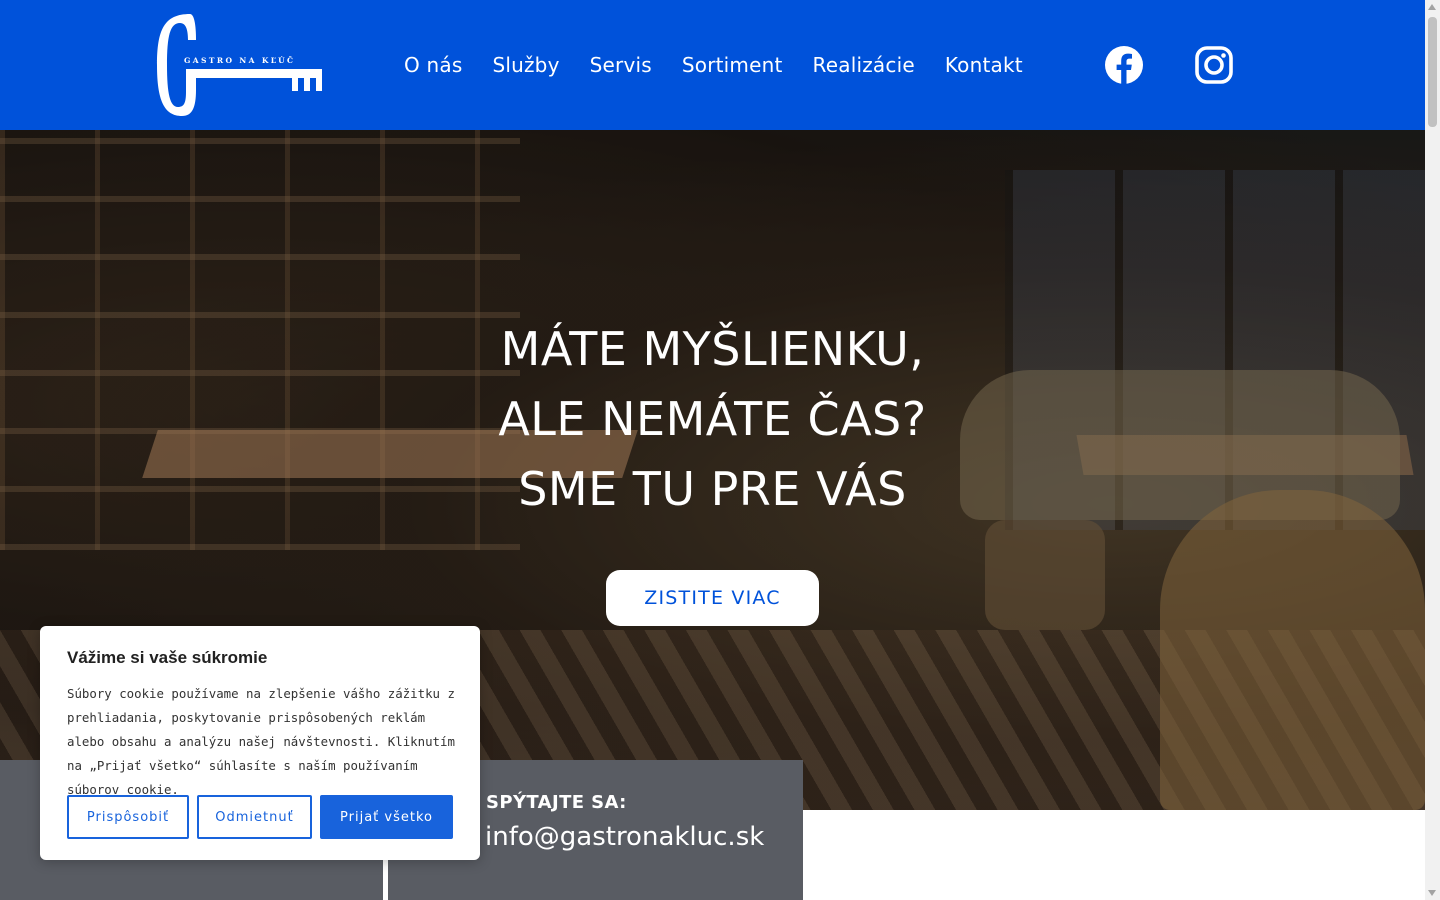  What do you see at coordinates (712, 489) in the screenshot?
I see `hero-headline-line: SME TU PRE VÁS` at bounding box center [712, 489].